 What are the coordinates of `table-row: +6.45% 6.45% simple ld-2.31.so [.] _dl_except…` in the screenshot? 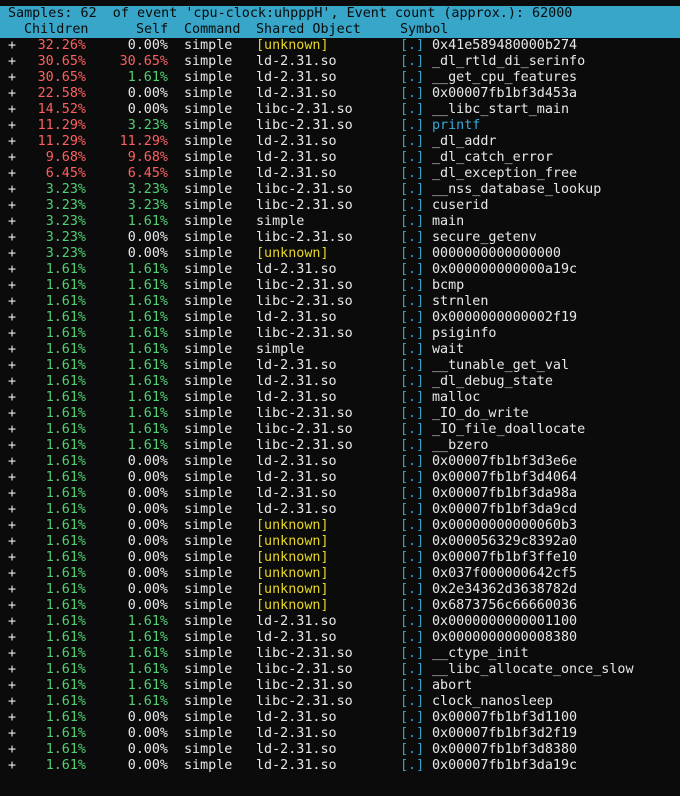 It's located at (340, 174).